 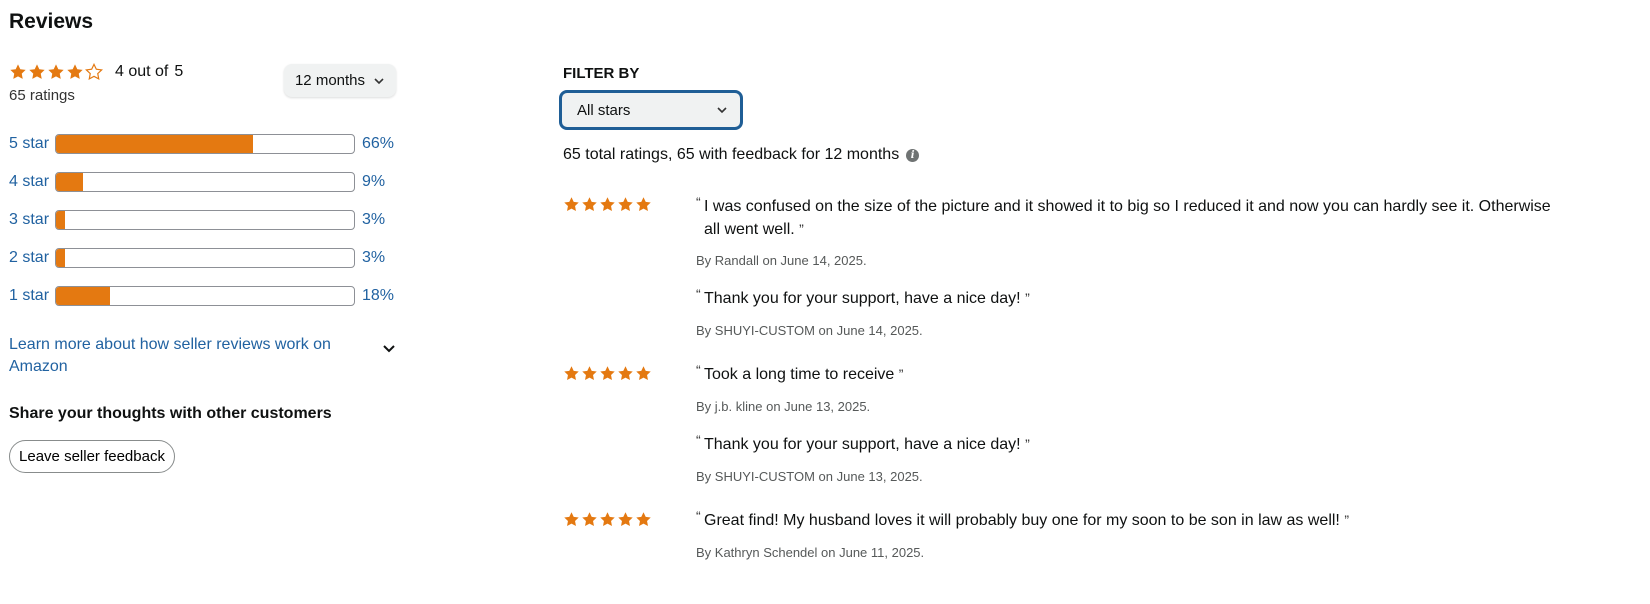 What do you see at coordinates (781, 260) in the screenshot?
I see `review-author: By Randall on June 14, 2025.` at bounding box center [781, 260].